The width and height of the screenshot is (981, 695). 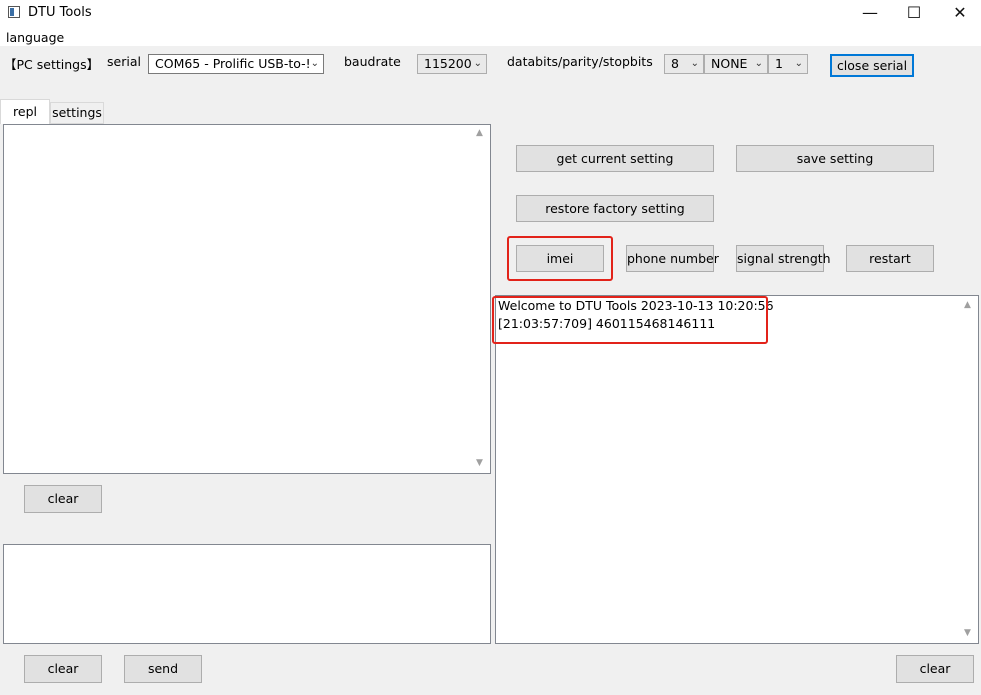 What do you see at coordinates (890, 258) in the screenshot?
I see `restart-button: restart` at bounding box center [890, 258].